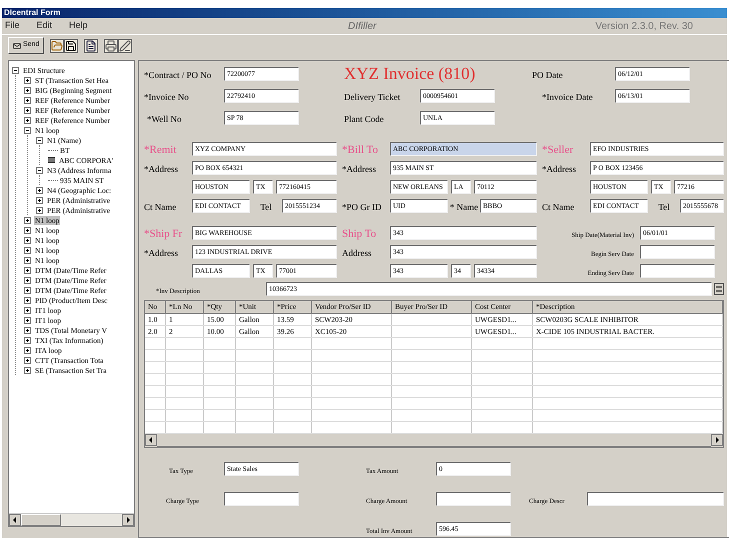 This screenshot has height=538, width=729. I want to click on field-label: *Seller, so click(558, 150).